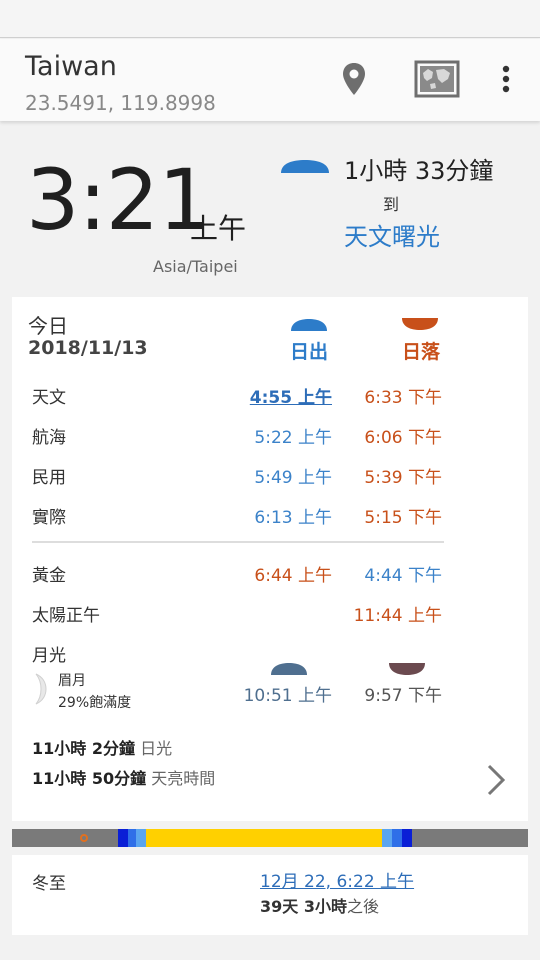 This screenshot has height=960, width=540. I want to click on timeline-daylight, so click(264, 838).